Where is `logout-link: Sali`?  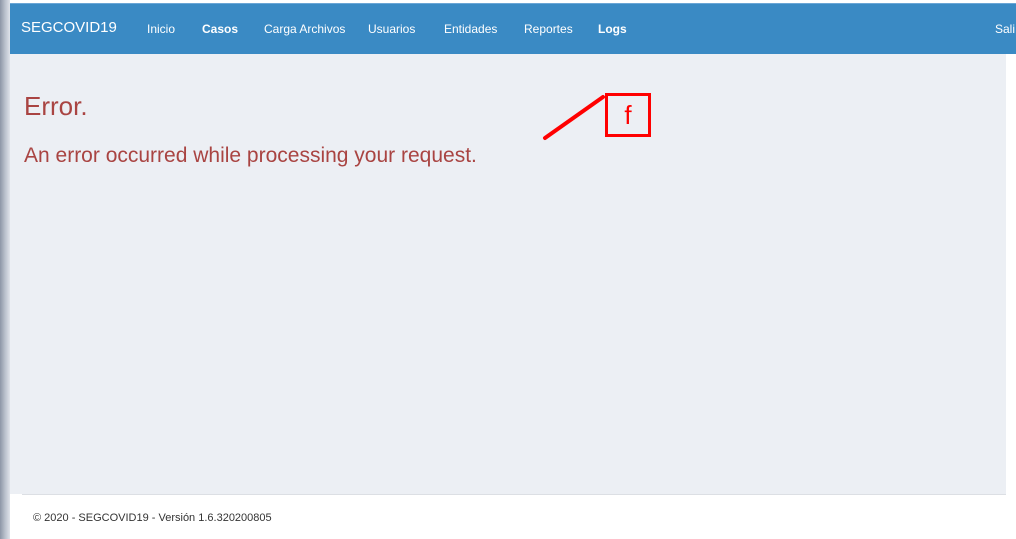
logout-link: Sali is located at coordinates (1005, 29).